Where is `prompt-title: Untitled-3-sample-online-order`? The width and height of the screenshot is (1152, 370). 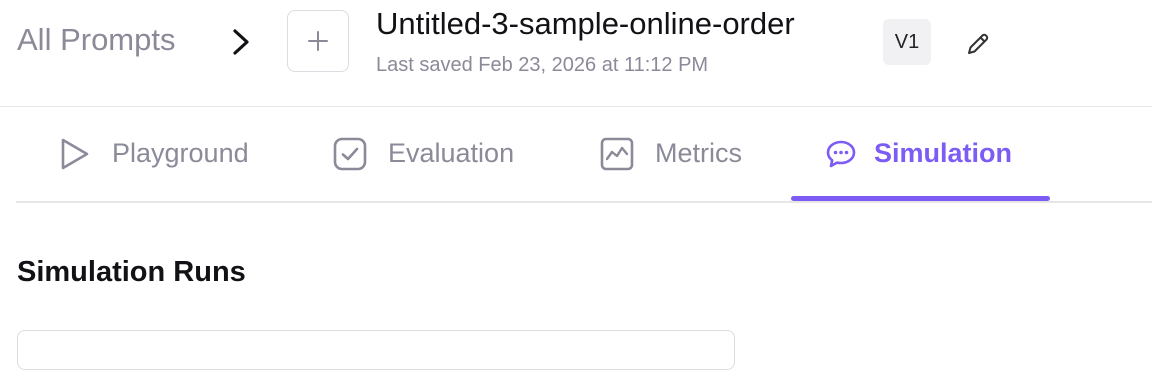
prompt-title: Untitled-3-sample-online-order is located at coordinates (585, 23).